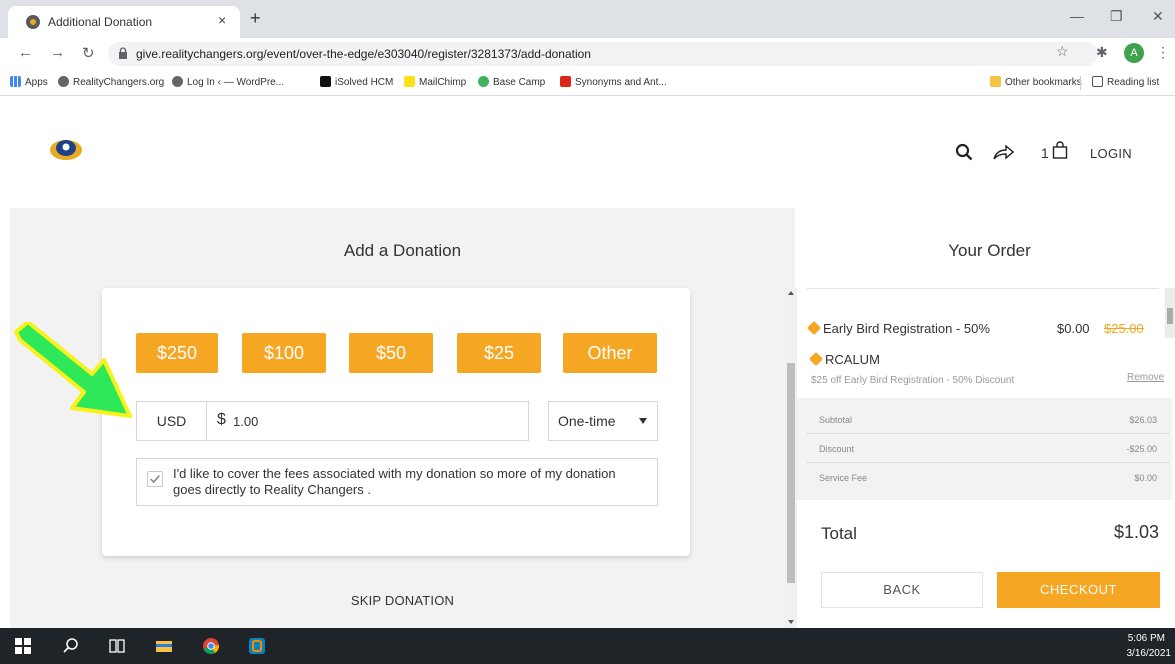  What do you see at coordinates (111, 82) in the screenshot?
I see `bookmark-realitychangers: RealityChangers.org` at bounding box center [111, 82].